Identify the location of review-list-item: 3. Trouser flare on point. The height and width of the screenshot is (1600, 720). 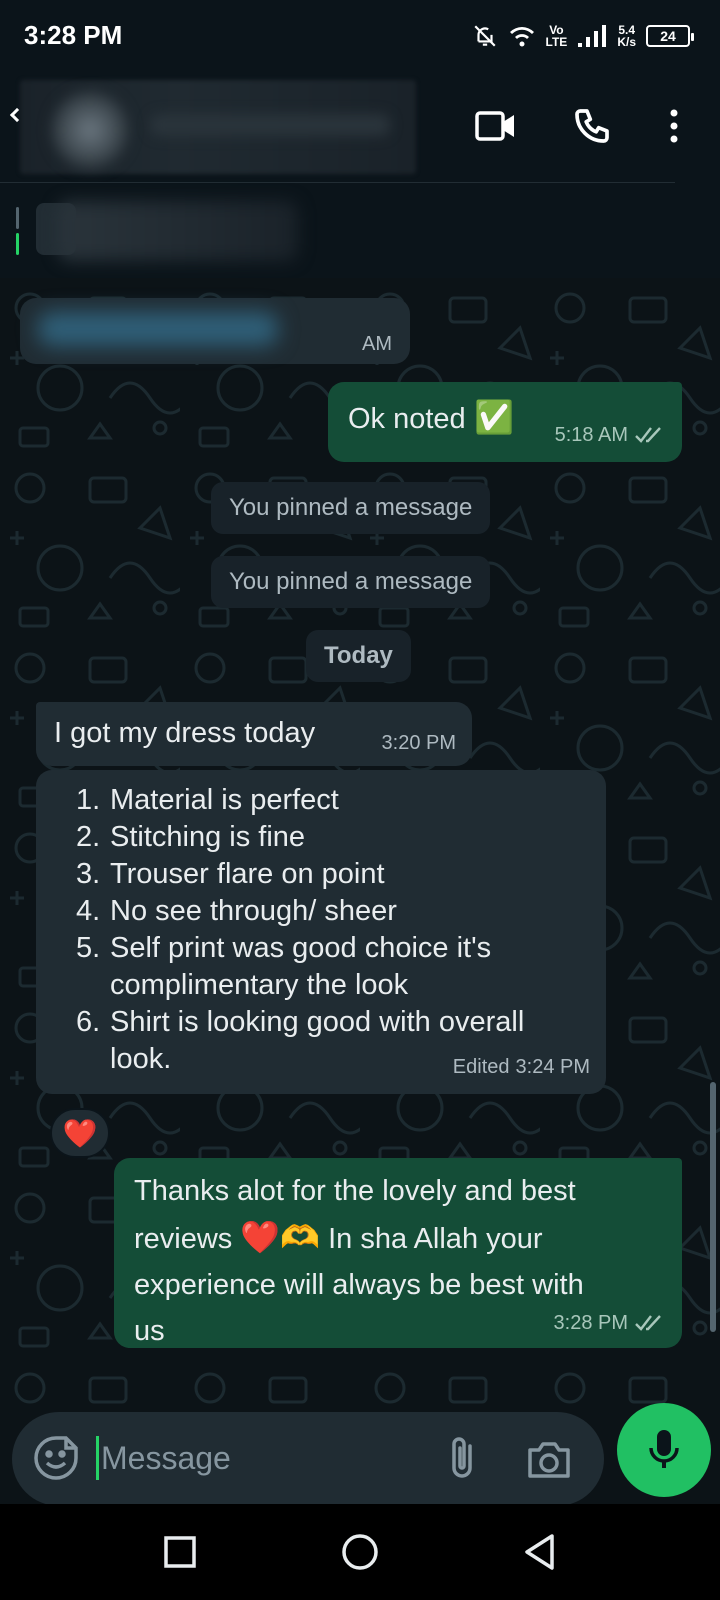
(280, 874).